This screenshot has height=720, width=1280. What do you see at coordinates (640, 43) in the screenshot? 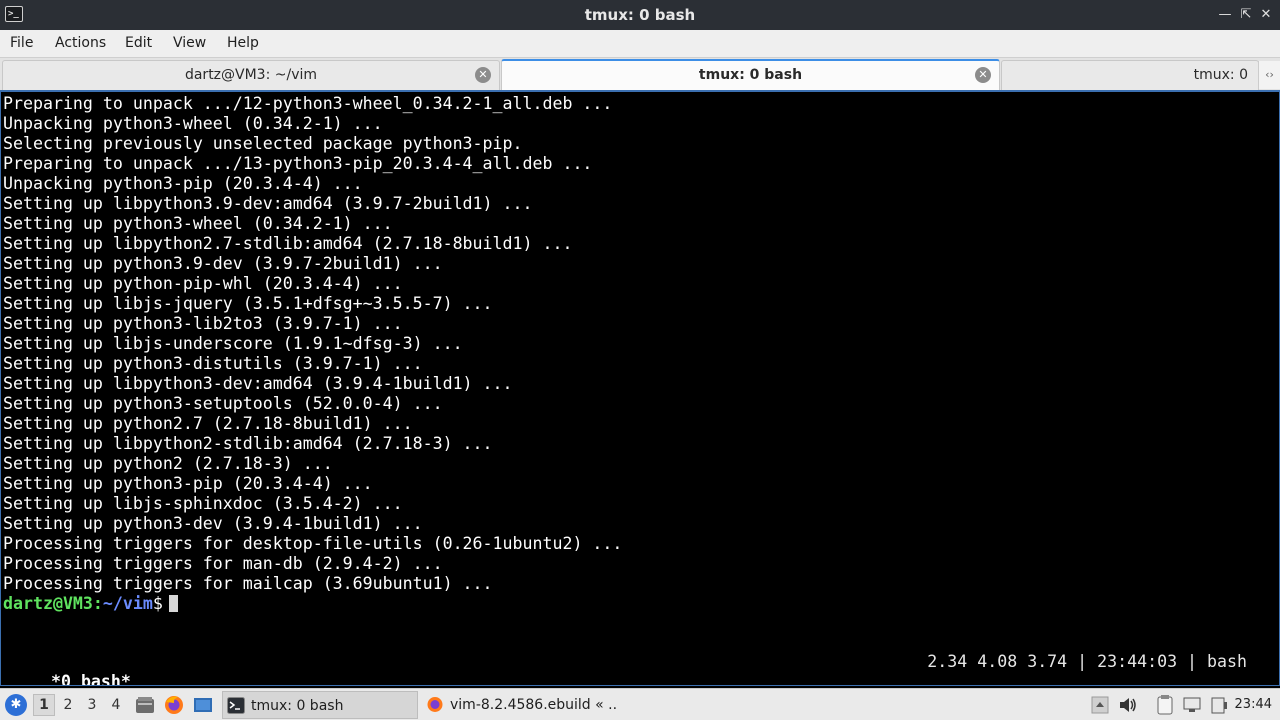
I see `menu-bar: File Actions Edit View Help` at bounding box center [640, 43].